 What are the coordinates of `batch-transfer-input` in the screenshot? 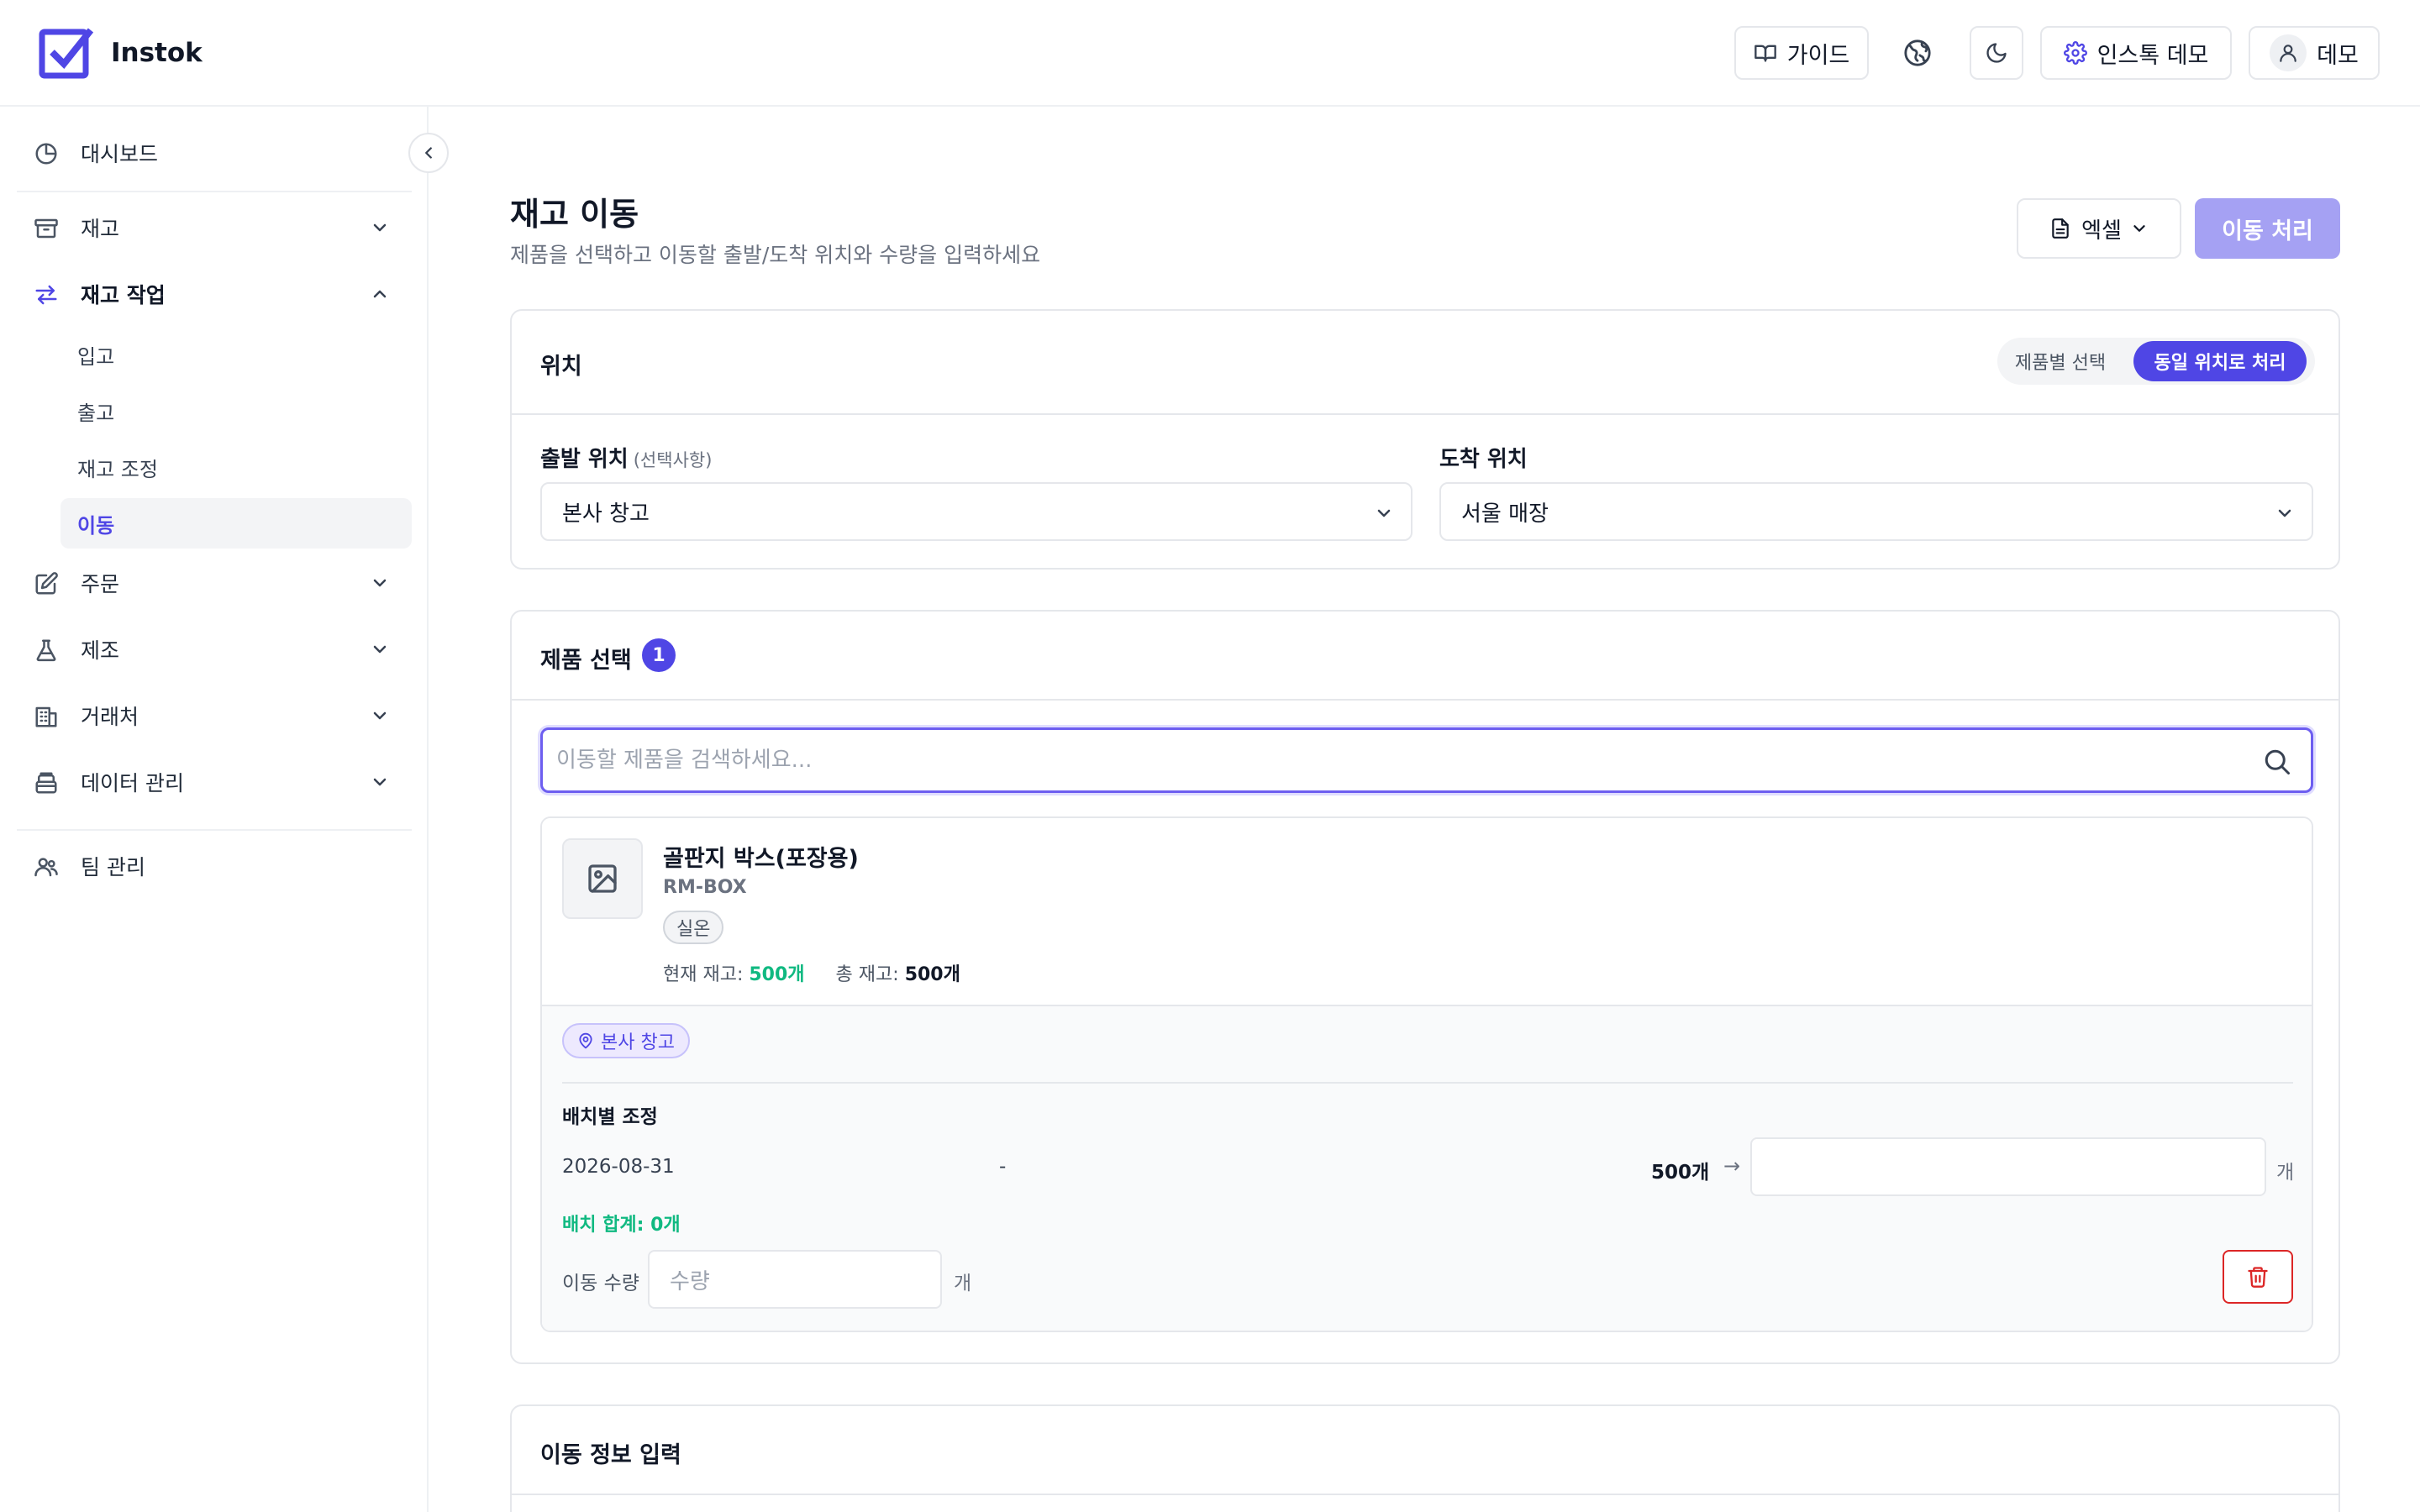 It's located at (2008, 1166).